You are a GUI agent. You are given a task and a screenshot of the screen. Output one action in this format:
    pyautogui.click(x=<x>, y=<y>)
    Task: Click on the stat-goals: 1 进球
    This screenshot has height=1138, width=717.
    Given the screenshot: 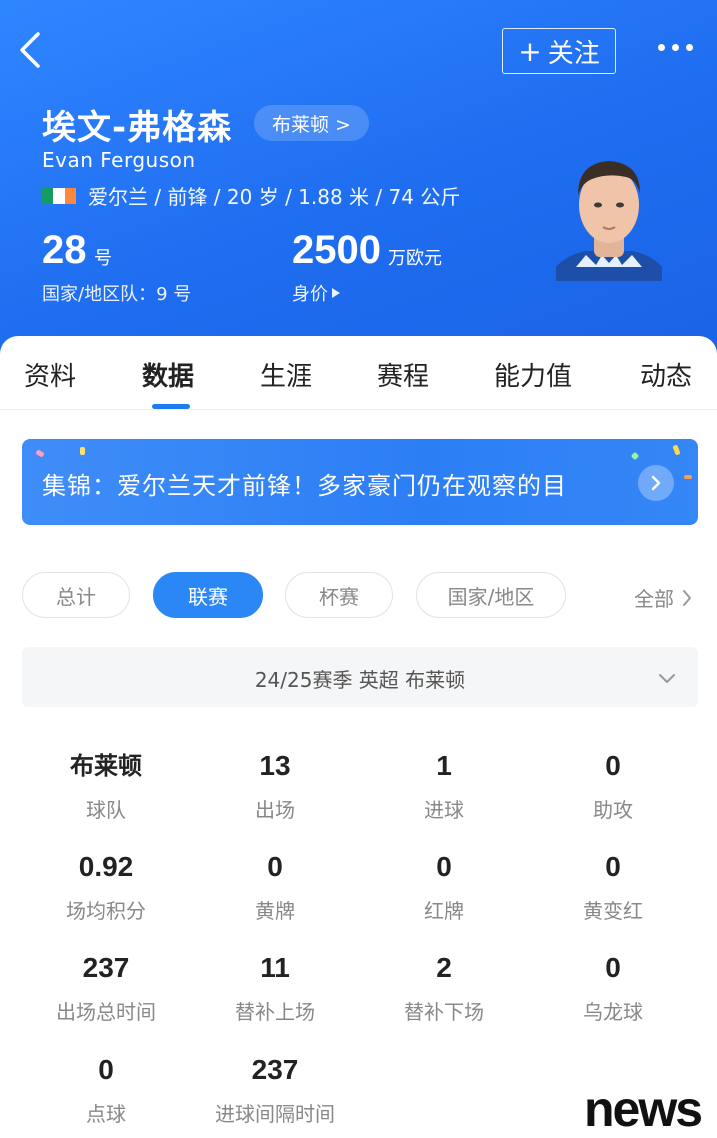 What is the action you would take?
    pyautogui.click(x=444, y=785)
    